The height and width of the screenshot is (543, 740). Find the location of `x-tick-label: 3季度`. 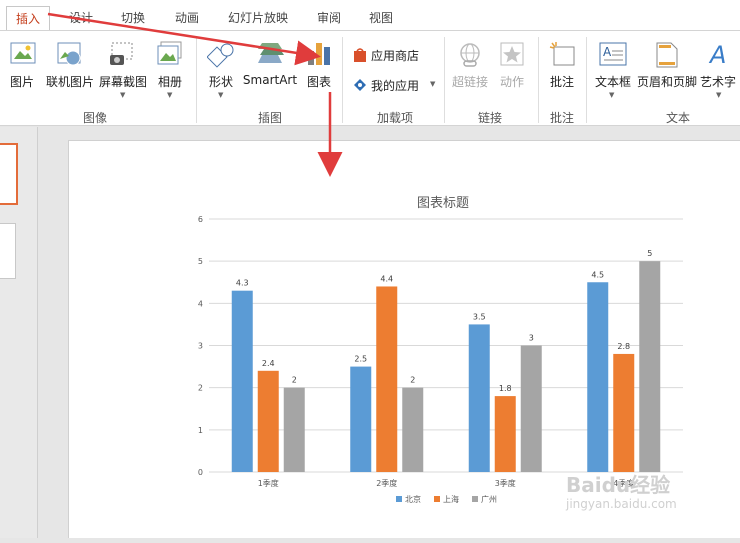

x-tick-label: 3季度 is located at coordinates (505, 483).